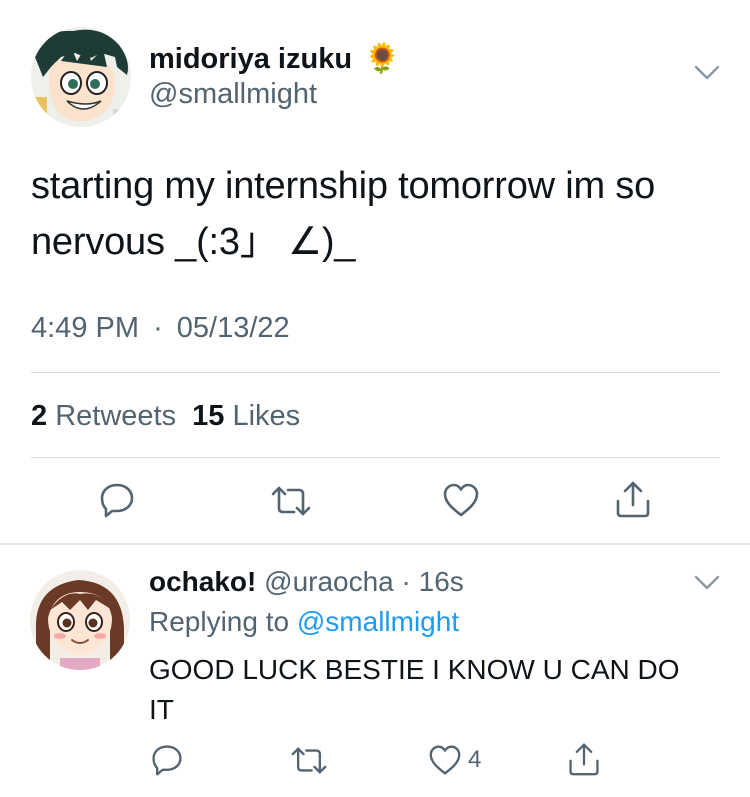 The image size is (750, 797). Describe the element at coordinates (414, 669) in the screenshot. I see `reply-text-line: GOOD LUCK BESTIE I KNOW U CAN DO` at that location.